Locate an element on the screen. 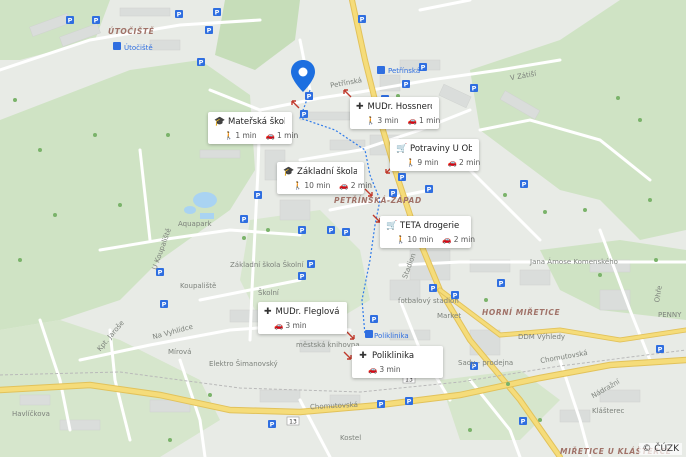 The height and width of the screenshot is (457, 686). label-kostel: Kostel is located at coordinates (351, 438).